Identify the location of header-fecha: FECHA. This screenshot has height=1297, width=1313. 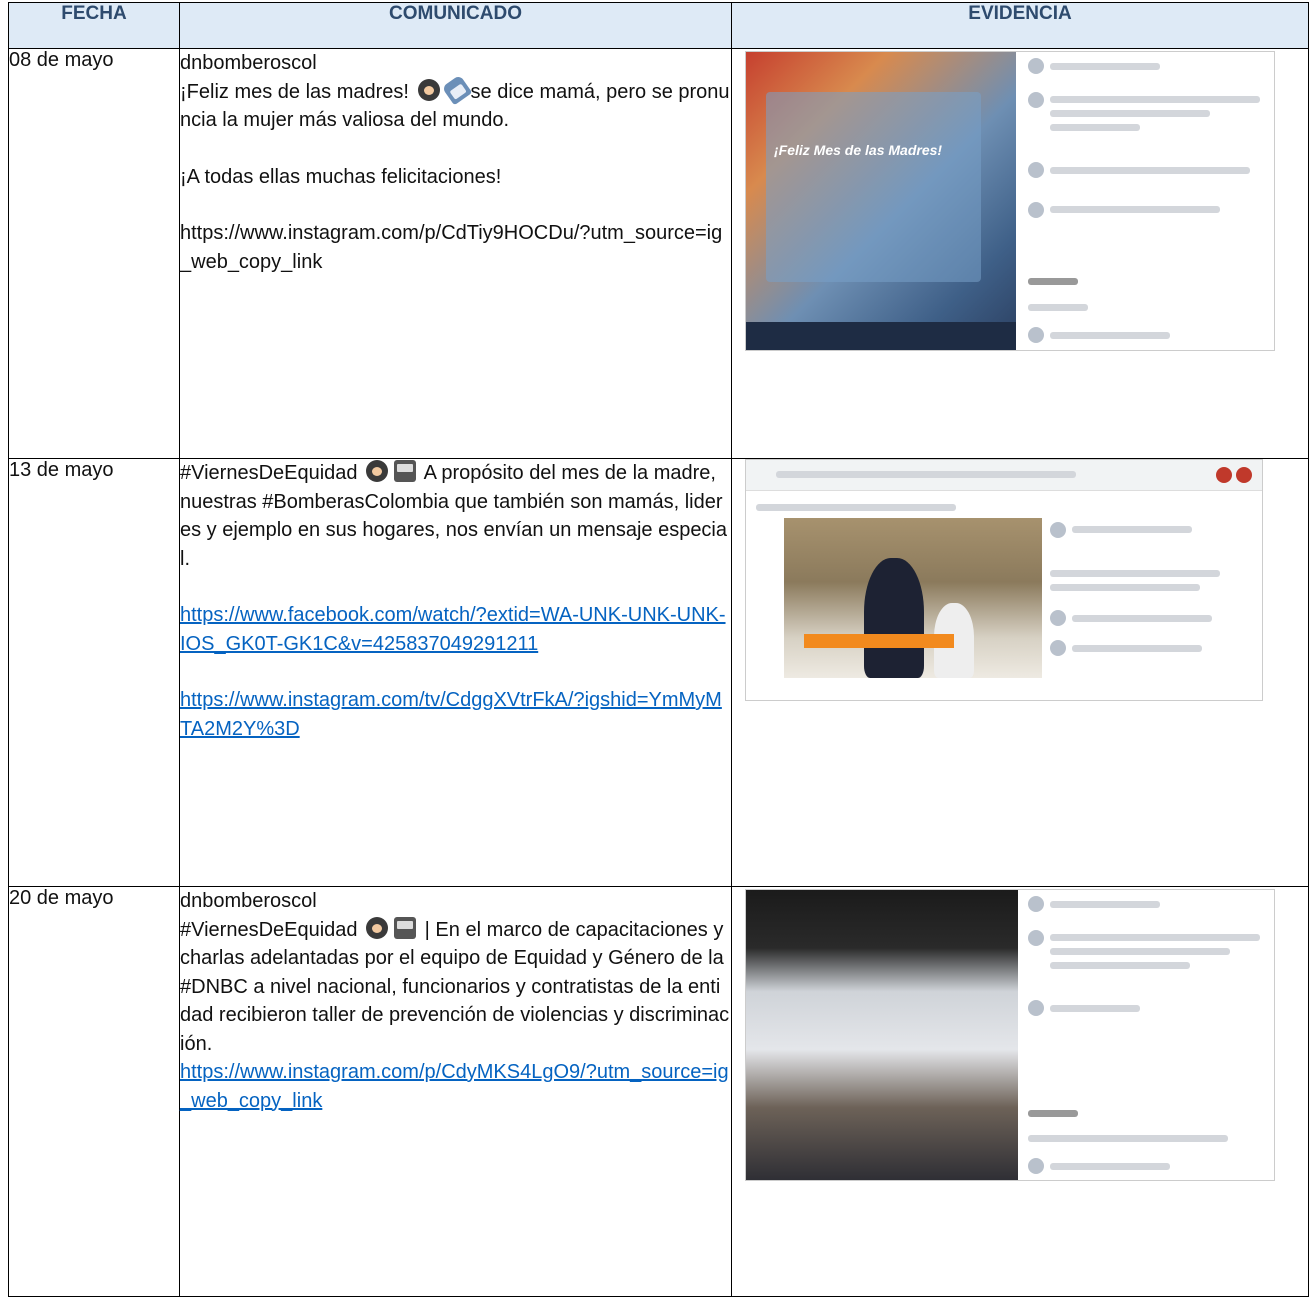
(94, 25).